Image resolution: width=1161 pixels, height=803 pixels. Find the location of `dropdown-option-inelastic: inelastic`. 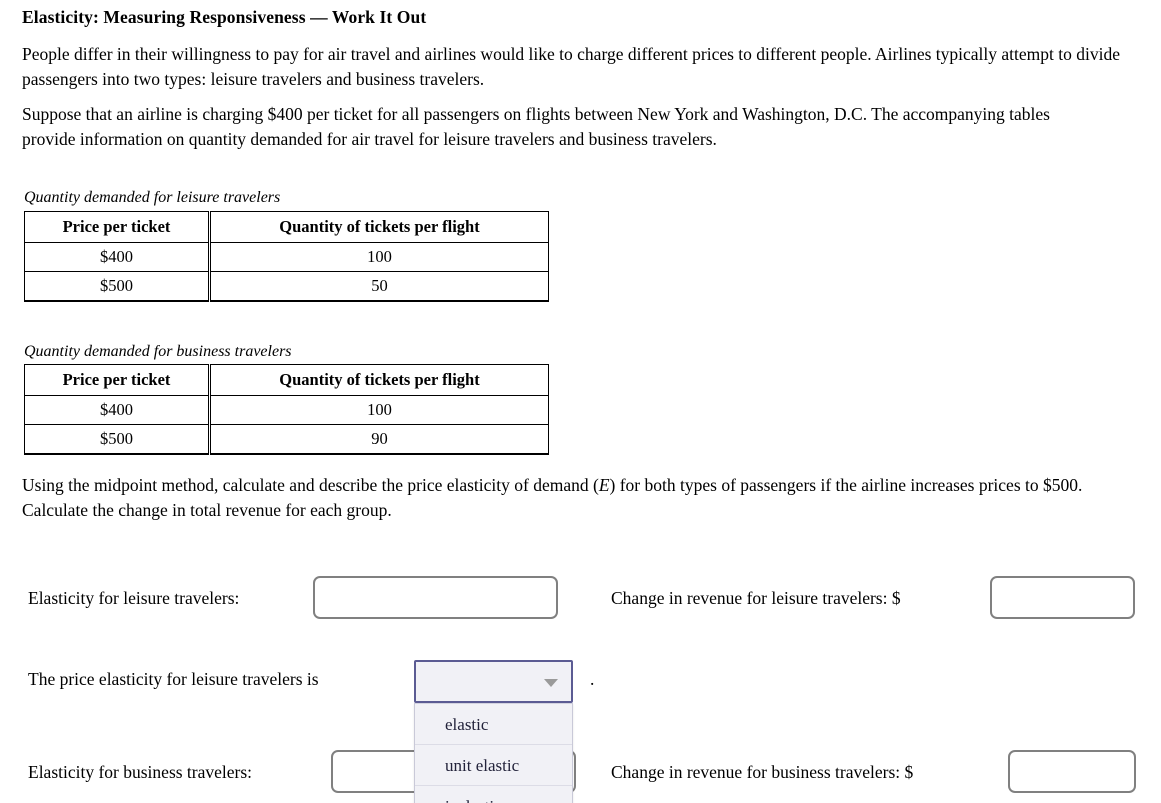

dropdown-option-inelastic: inelastic is located at coordinates (493, 794).